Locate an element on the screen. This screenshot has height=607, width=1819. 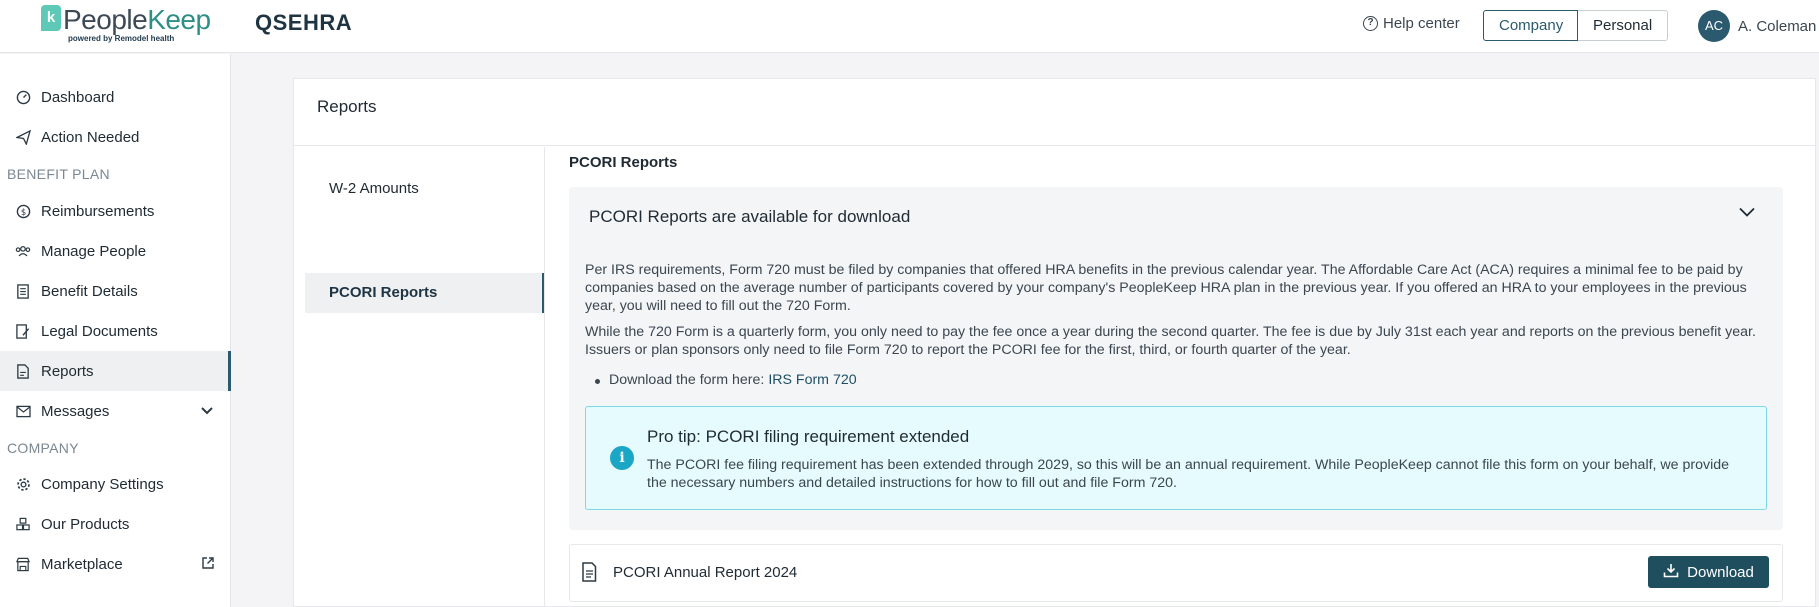
personal-toggle-button: Personal is located at coordinates (1623, 25).